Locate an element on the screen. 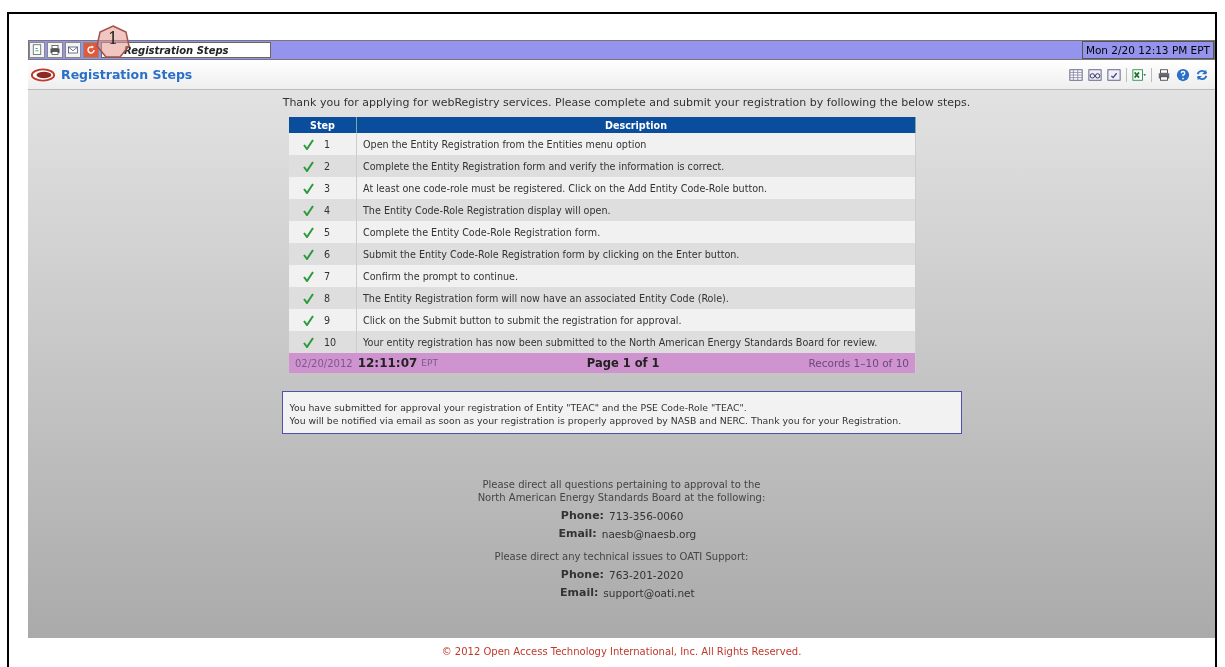  footer-timezone: EPT is located at coordinates (429, 363).